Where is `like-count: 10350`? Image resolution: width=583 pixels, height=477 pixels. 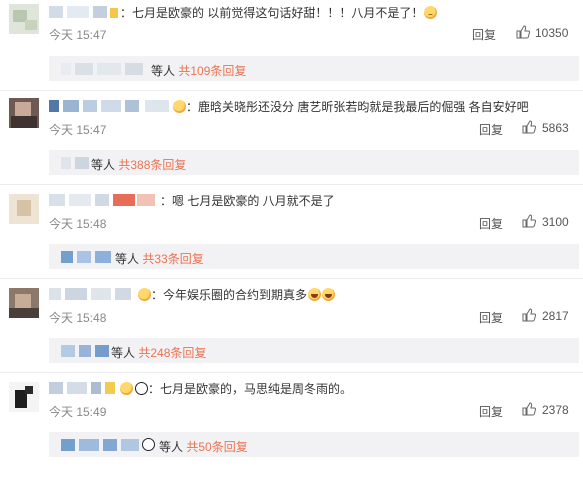
like-count: 10350 is located at coordinates (552, 33).